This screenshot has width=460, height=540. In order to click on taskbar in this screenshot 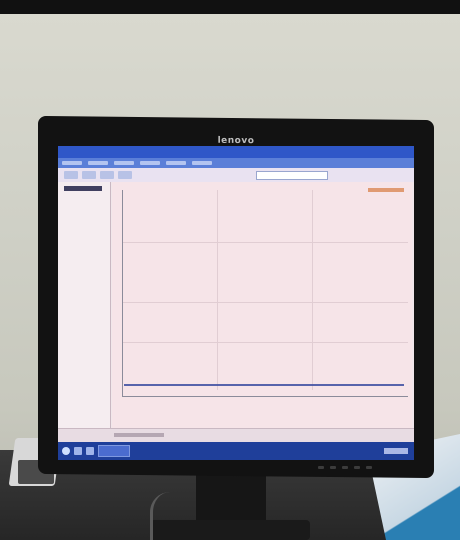, I will do `click(236, 451)`.